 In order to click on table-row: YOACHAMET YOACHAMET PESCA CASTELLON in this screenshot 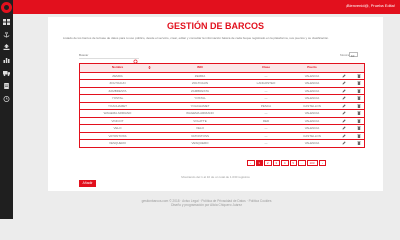, I will do `click(222, 105)`.